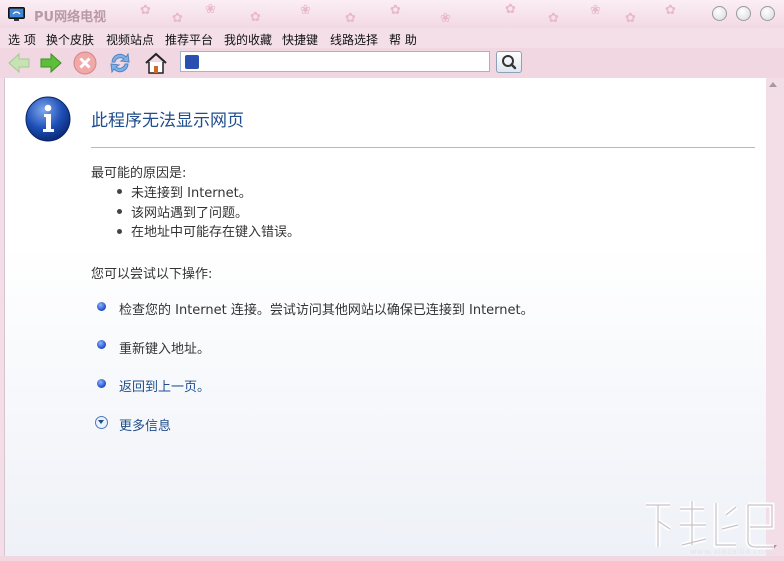 Image resolution: width=784 pixels, height=561 pixels. Describe the element at coordinates (164, 385) in the screenshot. I see `back-link: 返回到上一页。` at that location.